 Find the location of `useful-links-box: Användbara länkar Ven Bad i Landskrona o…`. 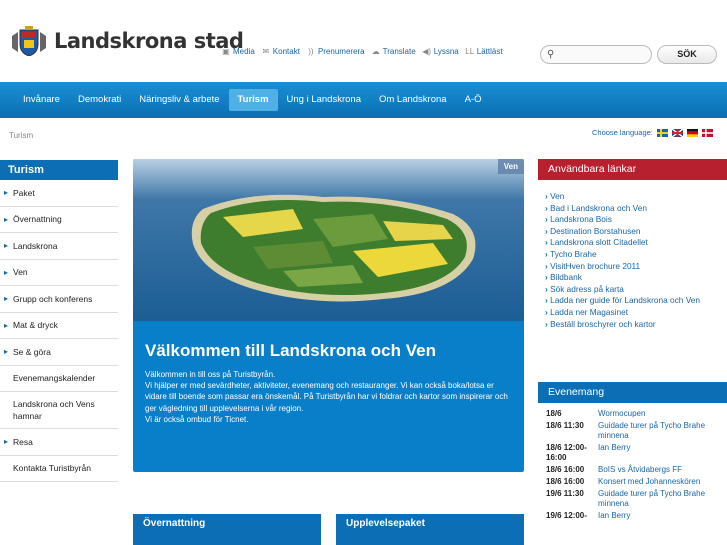

useful-links-box: Användbara länkar Ven Bad i Landskrona o… is located at coordinates (632, 263).